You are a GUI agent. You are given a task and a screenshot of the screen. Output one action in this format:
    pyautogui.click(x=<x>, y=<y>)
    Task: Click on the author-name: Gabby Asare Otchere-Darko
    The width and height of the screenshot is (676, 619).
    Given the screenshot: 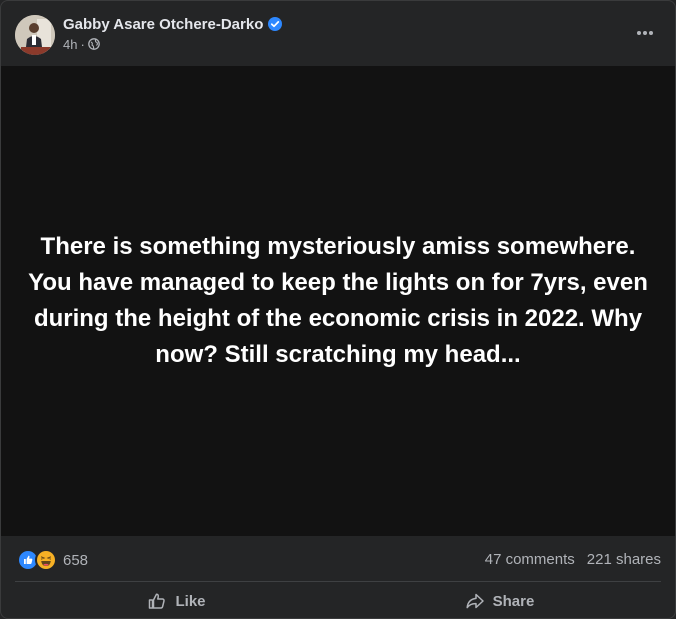 What is the action you would take?
    pyautogui.click(x=163, y=24)
    